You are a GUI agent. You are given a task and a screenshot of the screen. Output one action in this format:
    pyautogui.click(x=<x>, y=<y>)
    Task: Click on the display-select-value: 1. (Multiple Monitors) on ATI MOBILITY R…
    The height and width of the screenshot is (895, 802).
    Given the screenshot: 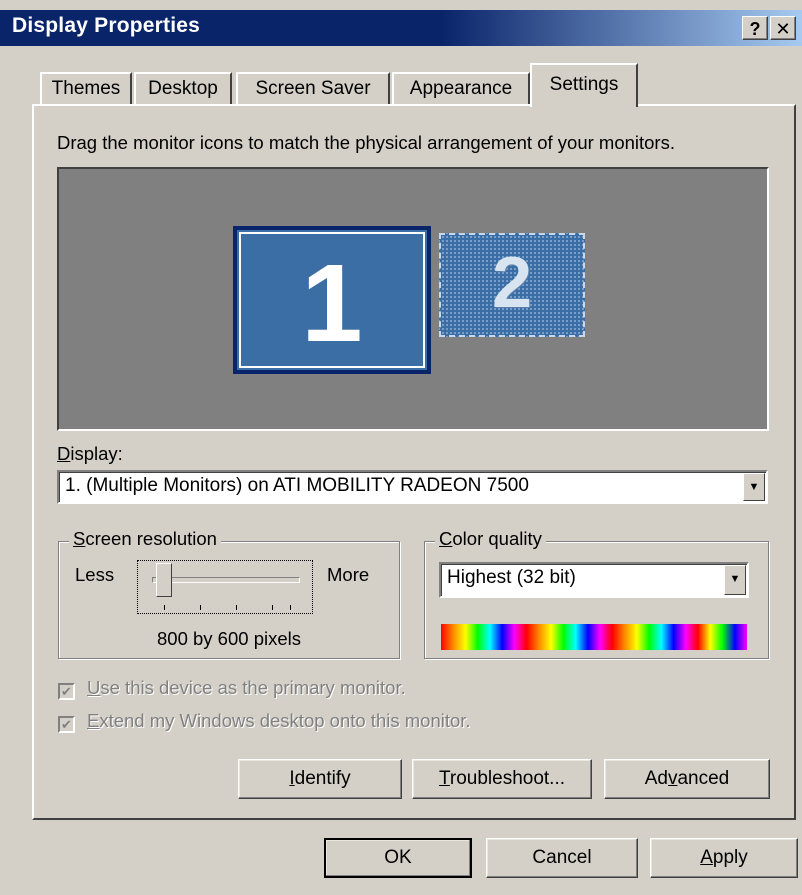 What is the action you would take?
    pyautogui.click(x=297, y=485)
    